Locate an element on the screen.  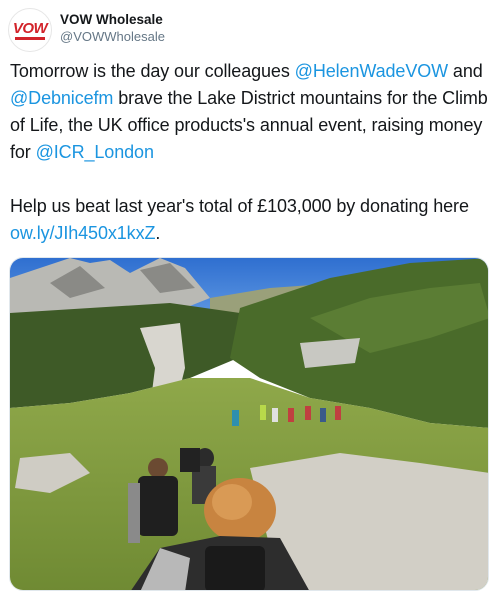
author-handle: @VOWWholesale is located at coordinates (112, 36).